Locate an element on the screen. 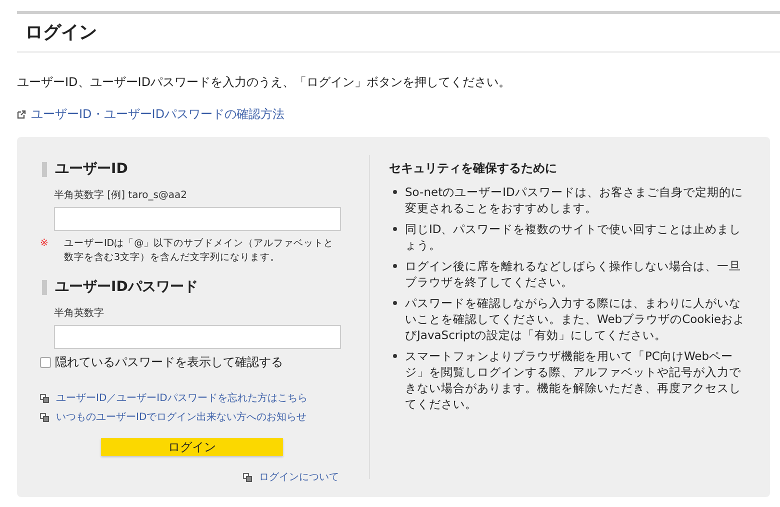  section-heading: ユーザーIDパスワード is located at coordinates (126, 287).